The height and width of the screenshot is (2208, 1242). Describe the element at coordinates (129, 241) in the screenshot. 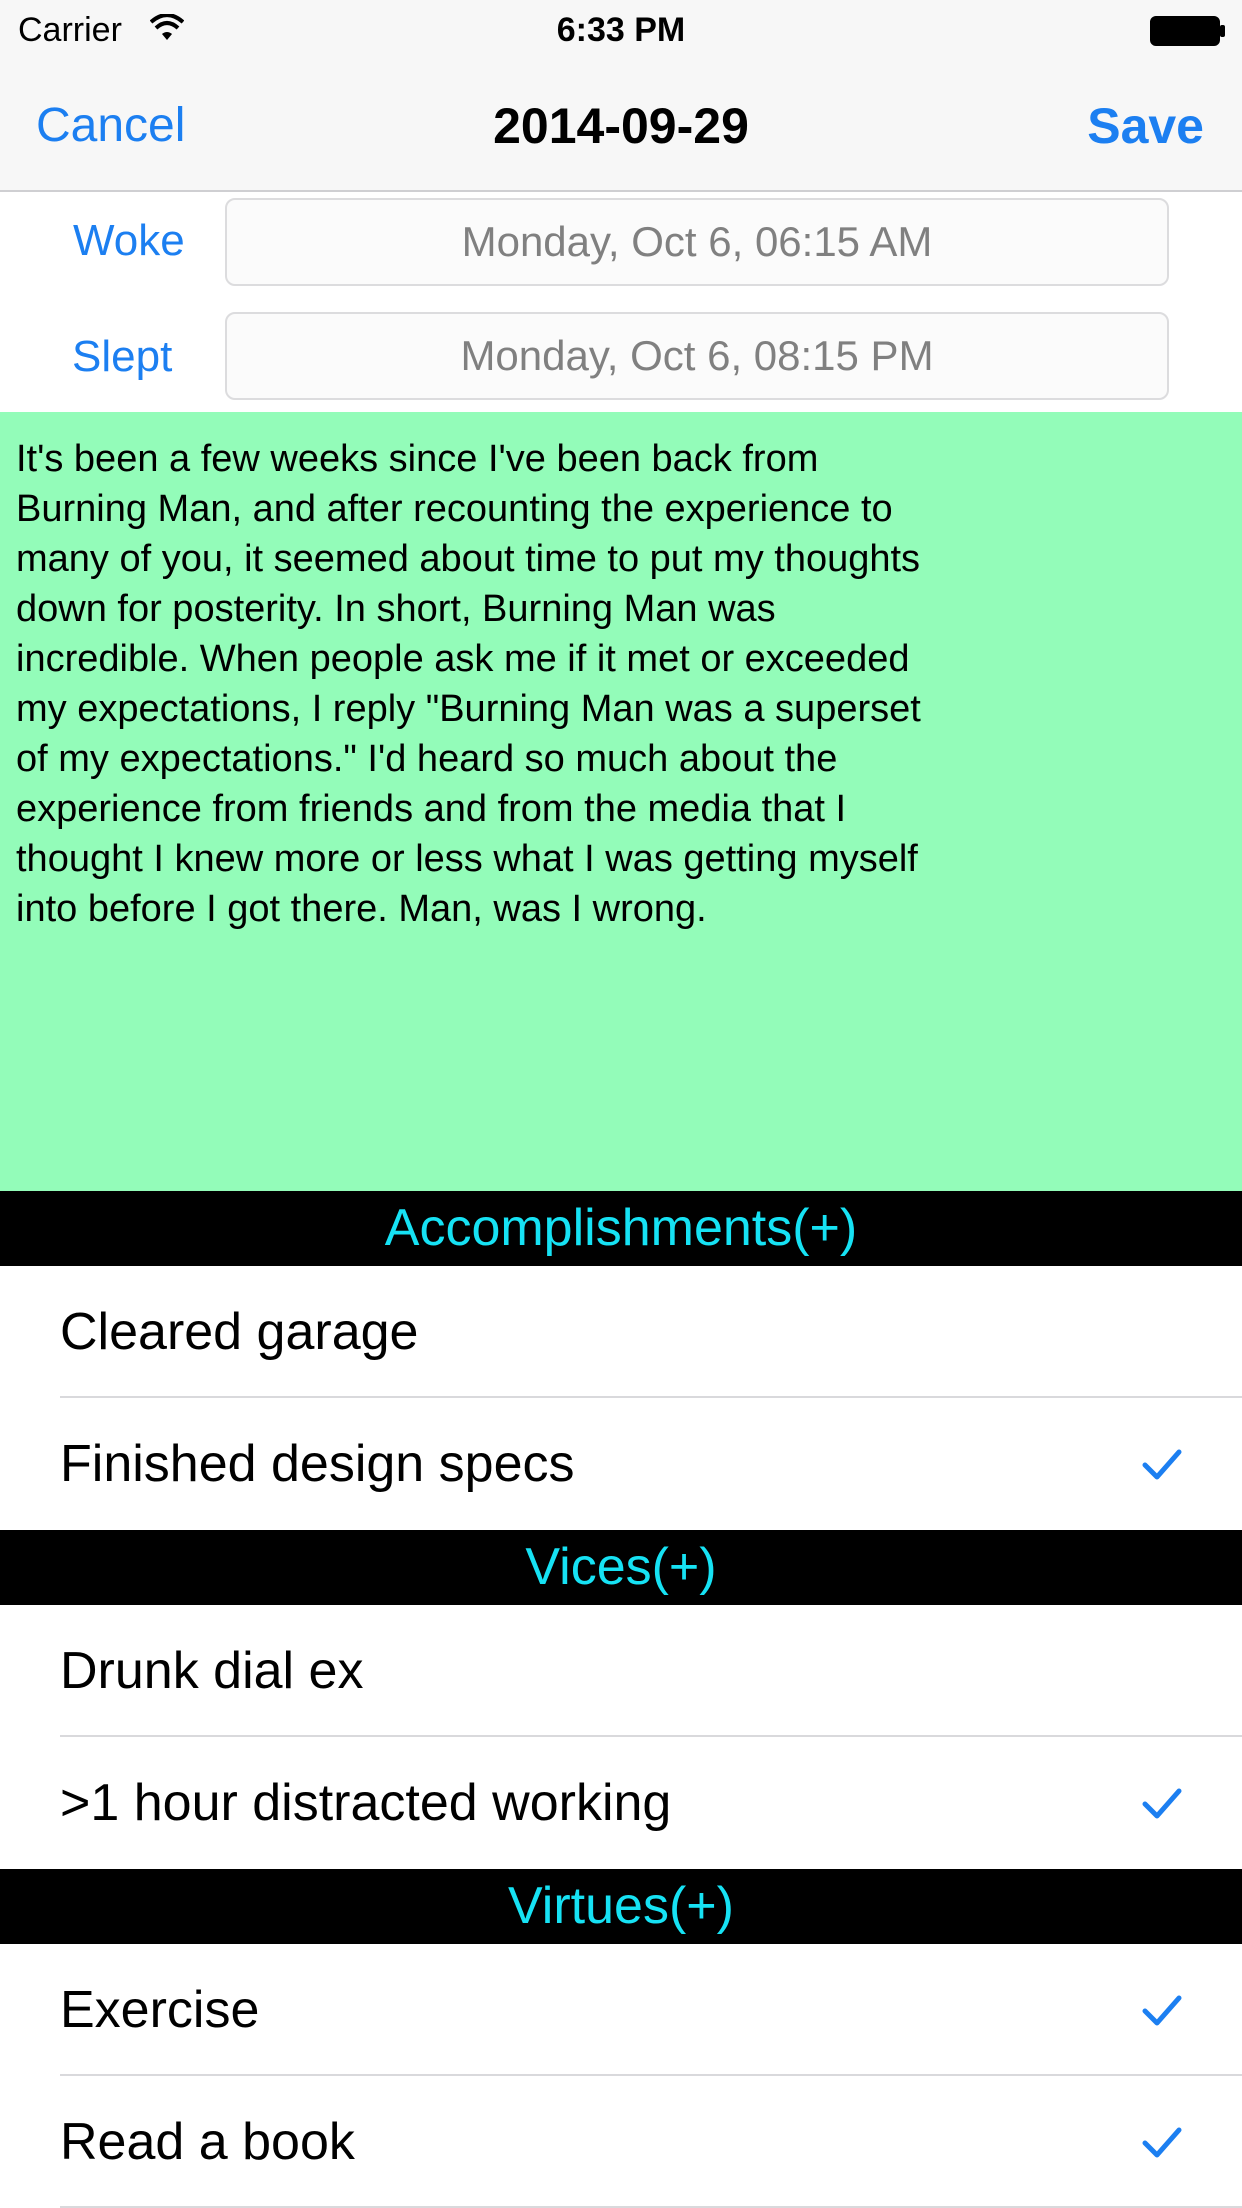

I see `woke-label: Woke` at that location.